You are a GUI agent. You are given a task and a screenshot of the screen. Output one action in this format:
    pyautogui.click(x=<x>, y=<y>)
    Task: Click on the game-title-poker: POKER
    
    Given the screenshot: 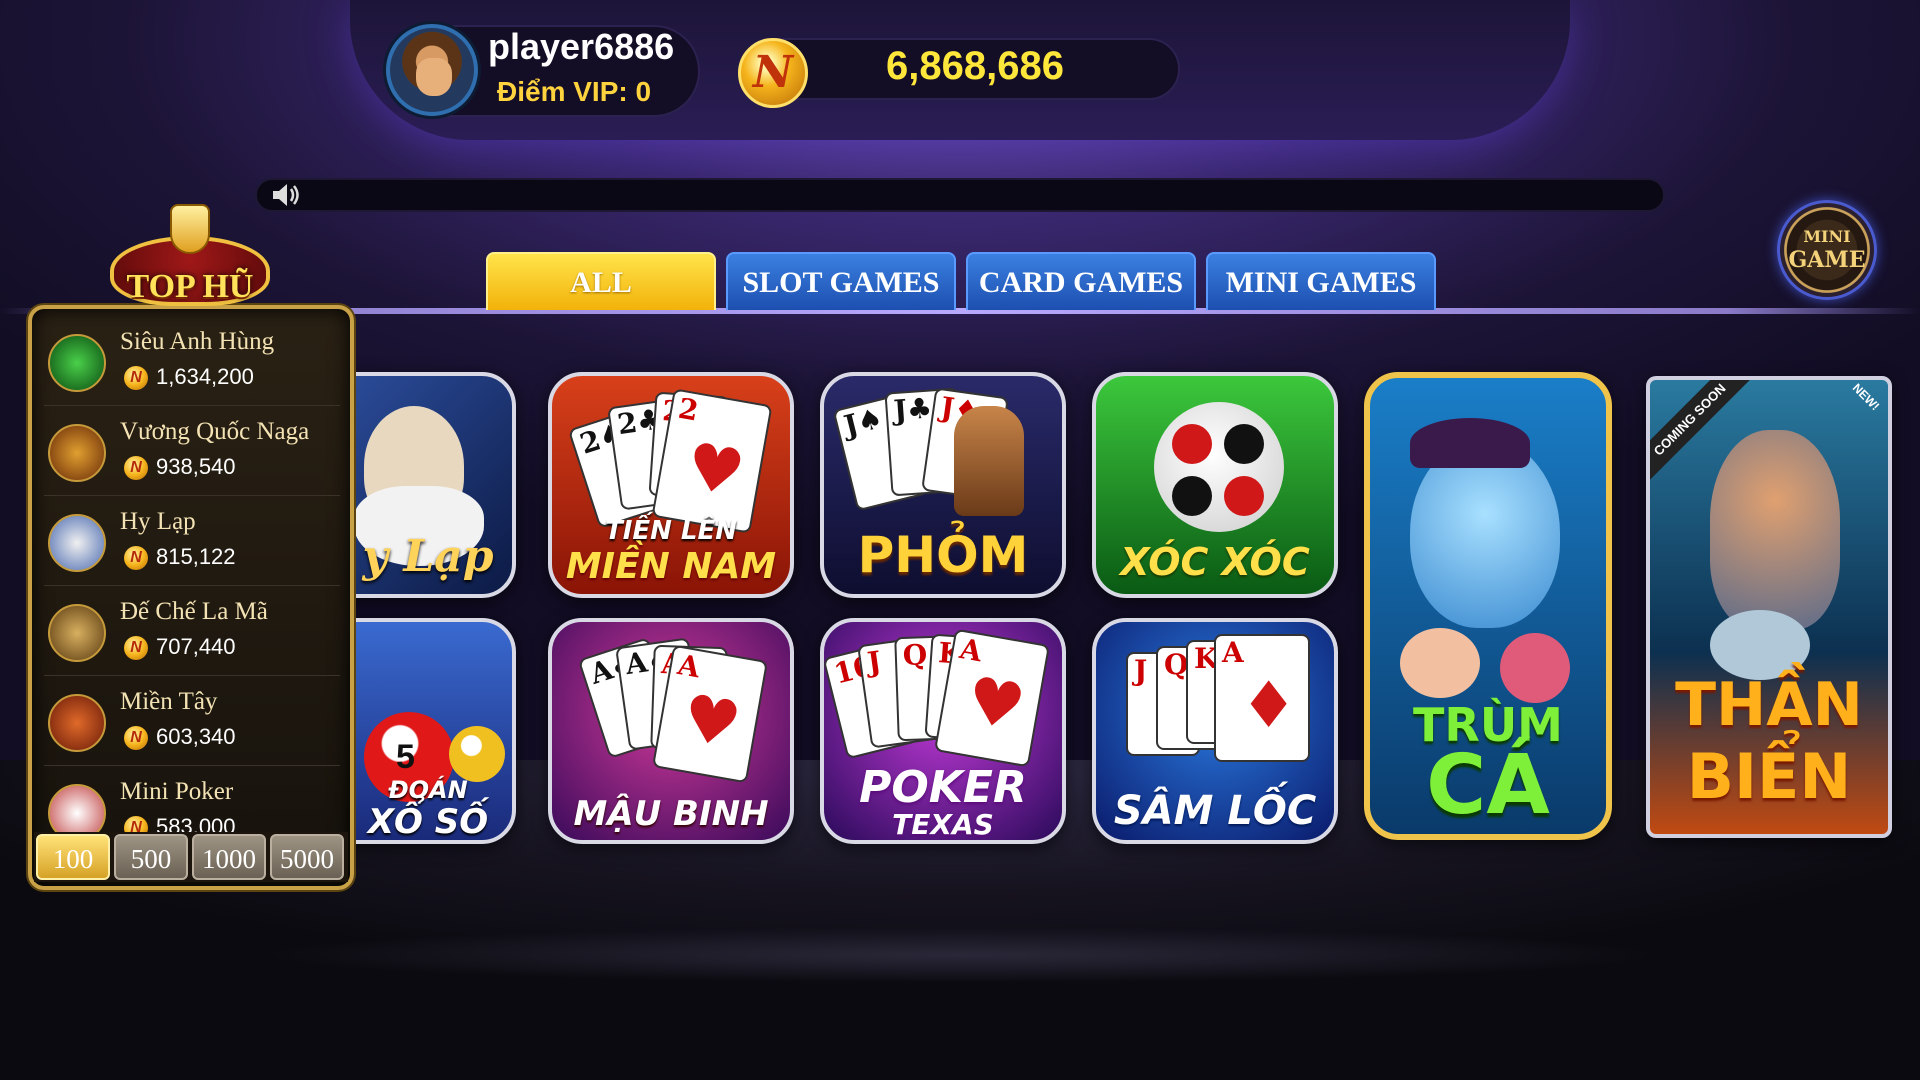 What is the action you would take?
    pyautogui.click(x=943, y=787)
    